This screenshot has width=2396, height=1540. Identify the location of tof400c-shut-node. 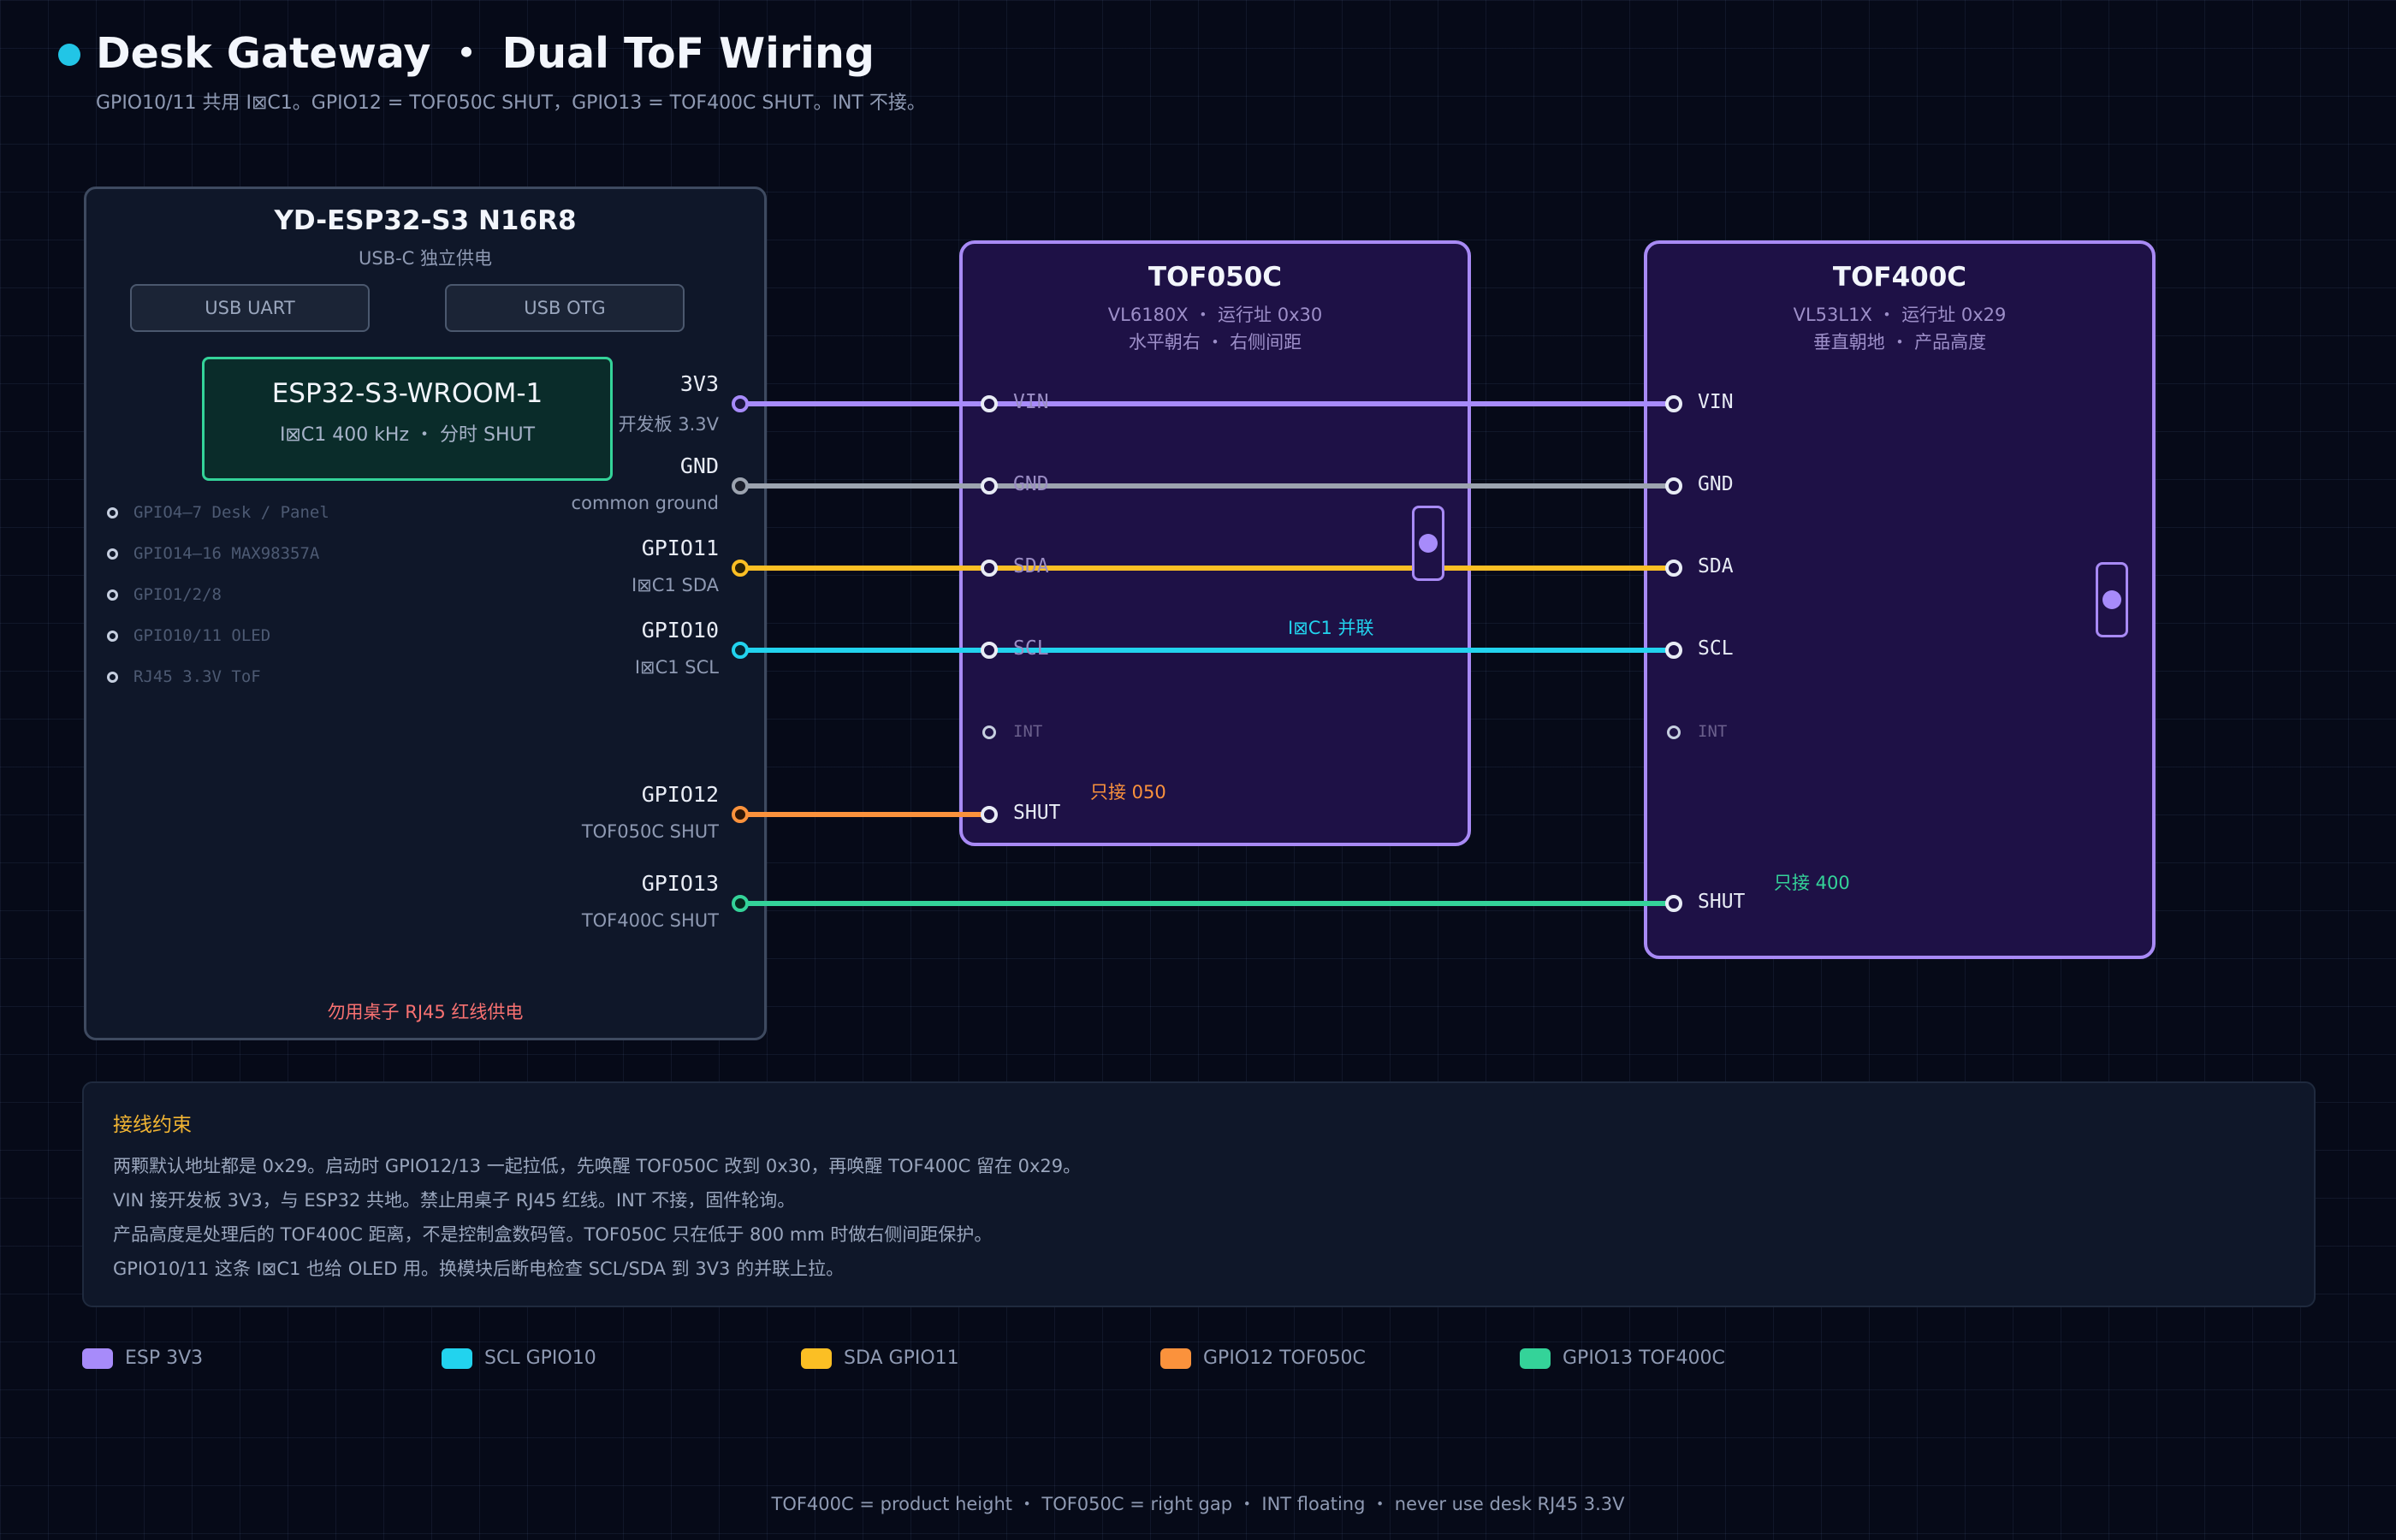
(1673, 903).